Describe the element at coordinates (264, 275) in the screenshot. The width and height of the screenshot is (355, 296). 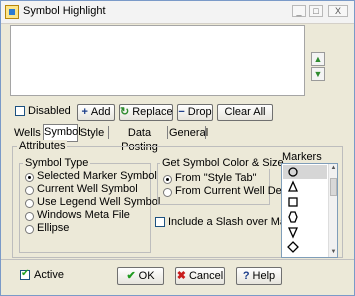
I see `help-label: Help` at that location.